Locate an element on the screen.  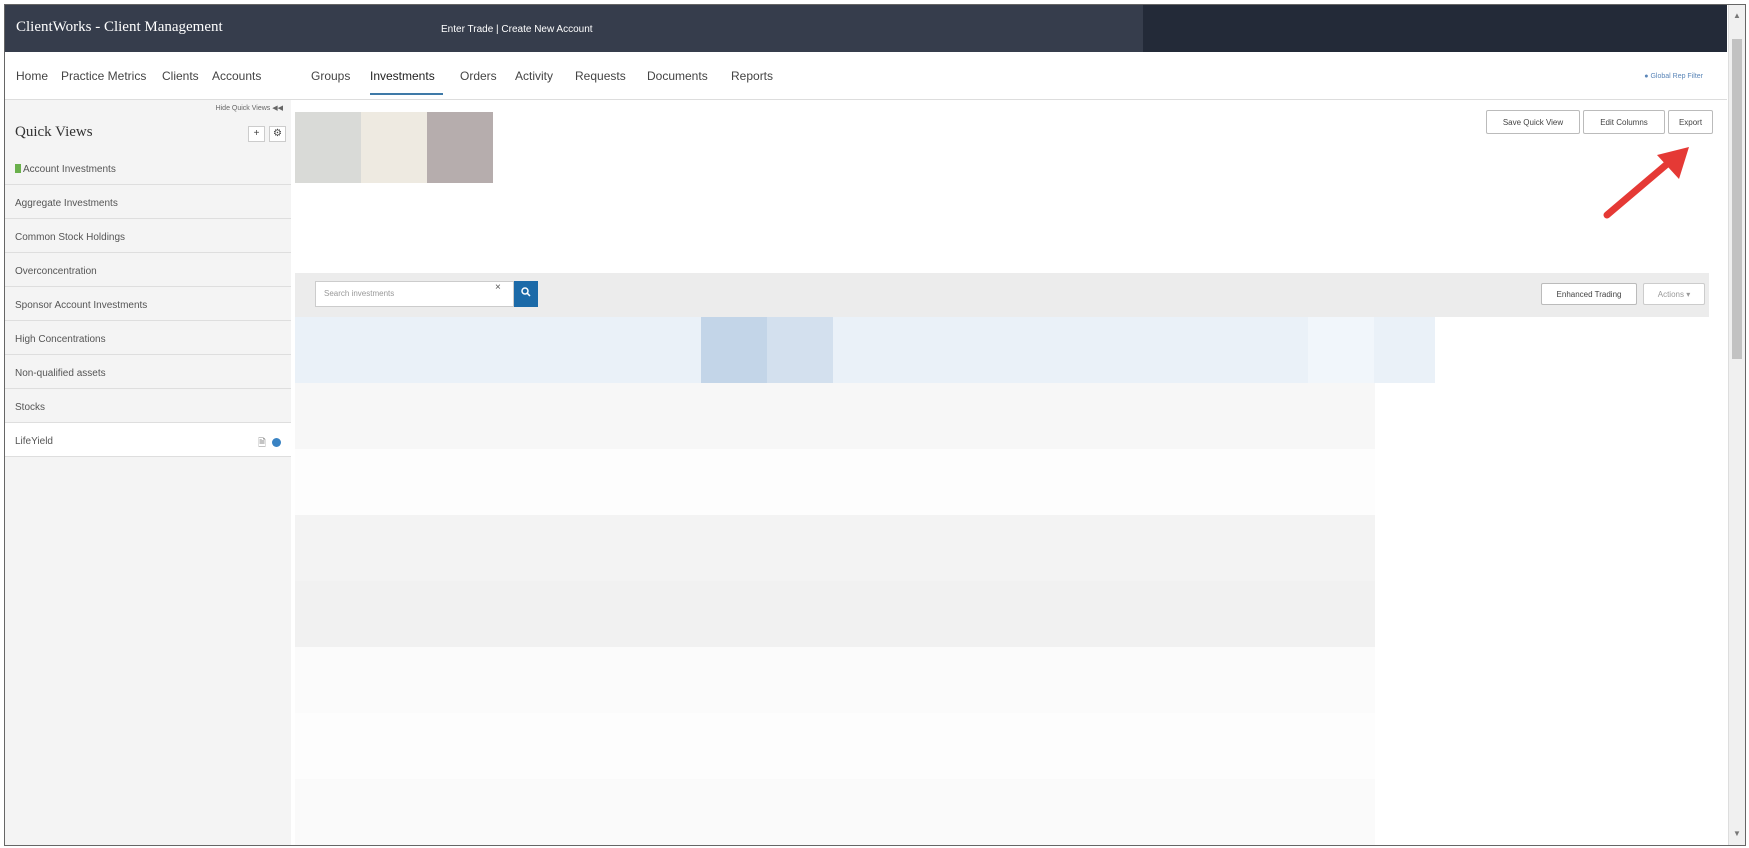
global-rep-filter-link: ● Global Rep Filter is located at coordinates (1673, 76).